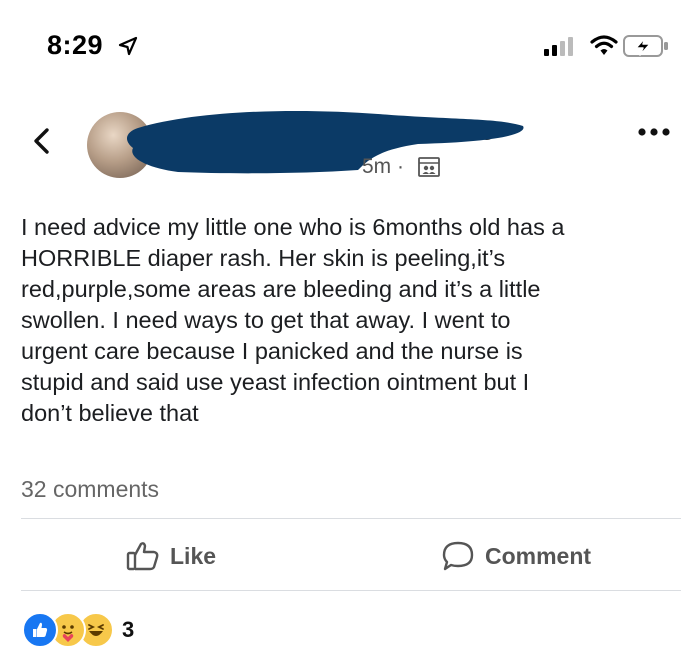 The width and height of the screenshot is (700, 671). Describe the element at coordinates (128, 46) in the screenshot. I see `location-arrow-icon` at that location.